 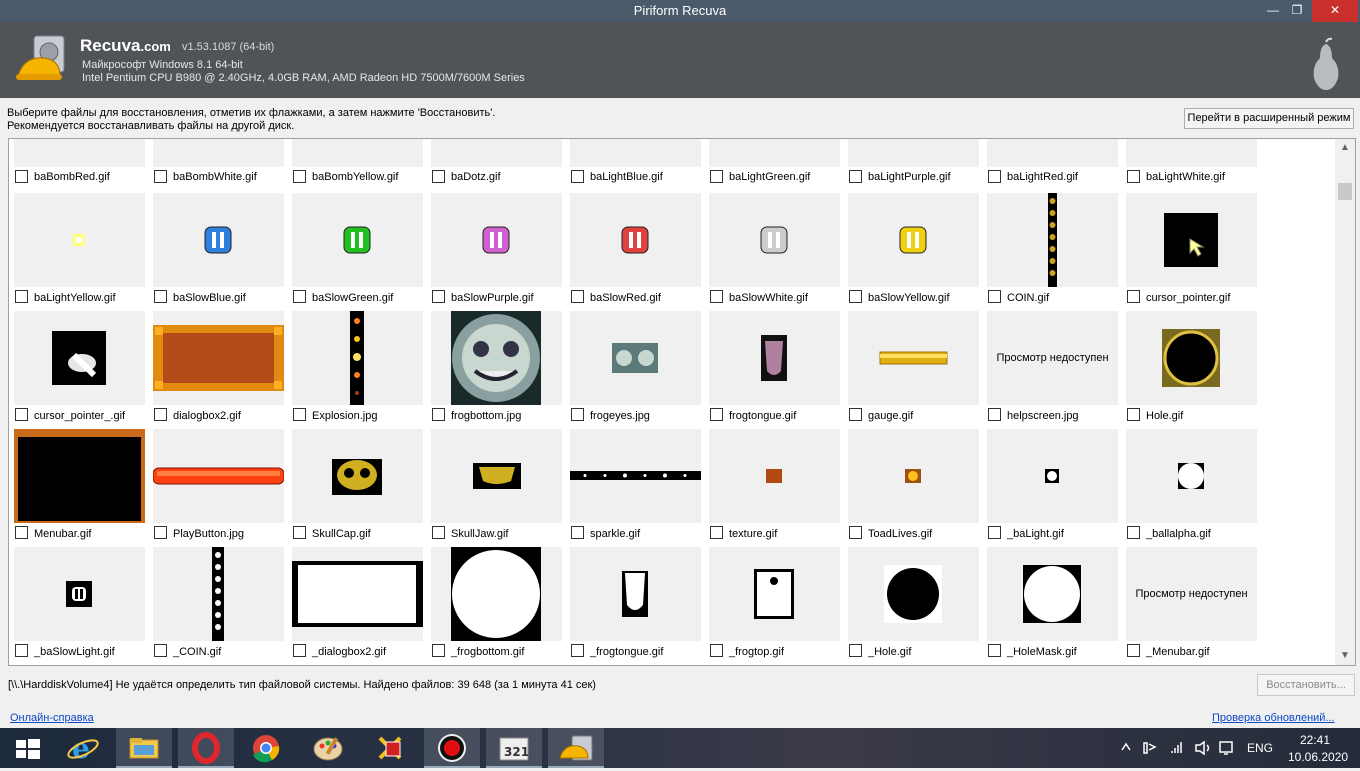 I want to click on file-cell: Menubar.gif, so click(x=80, y=488).